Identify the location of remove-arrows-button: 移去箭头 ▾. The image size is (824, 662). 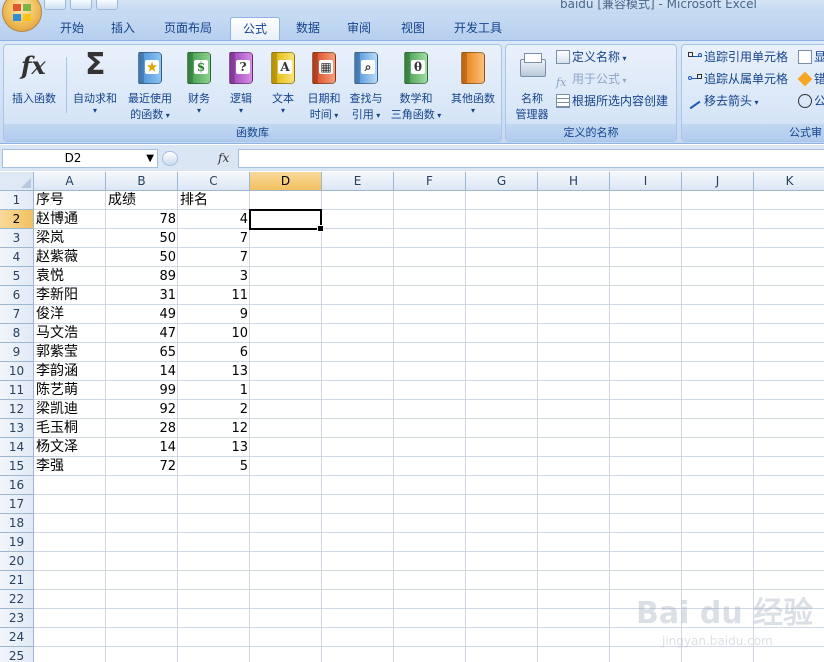
(723, 101).